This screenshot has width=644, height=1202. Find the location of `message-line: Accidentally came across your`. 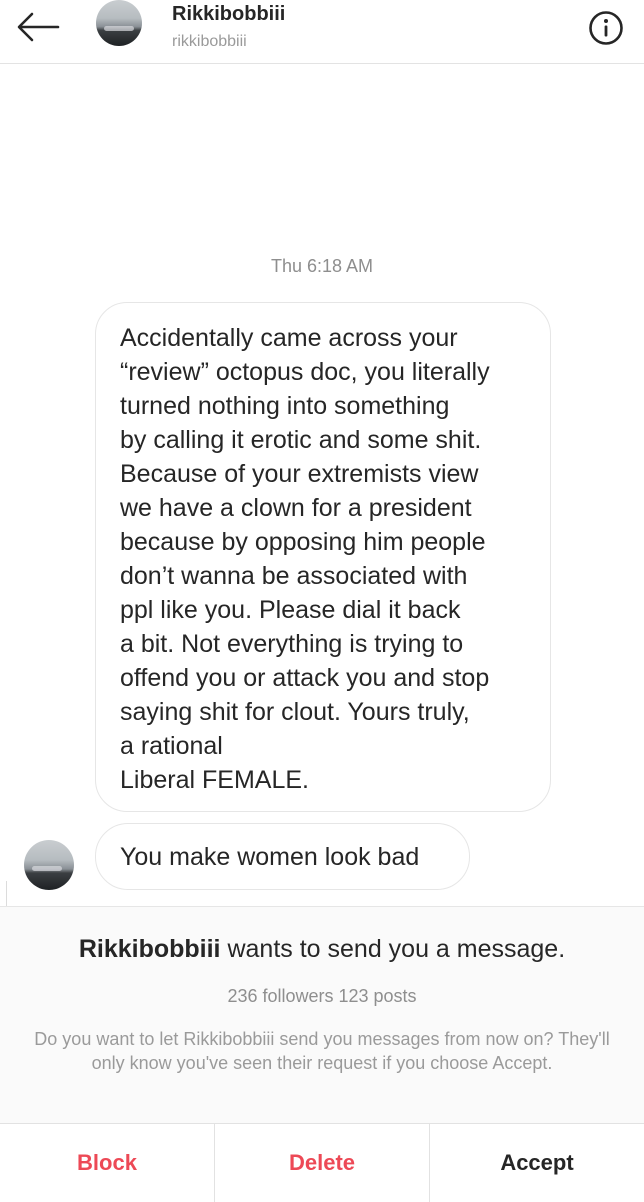

message-line: Accidentally came across your is located at coordinates (289, 338).